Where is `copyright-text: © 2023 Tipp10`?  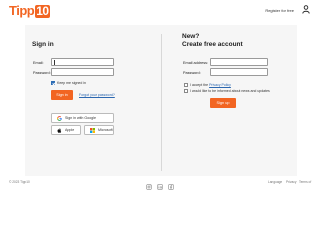 copyright-text: © 2023 Tipp10 is located at coordinates (19, 182).